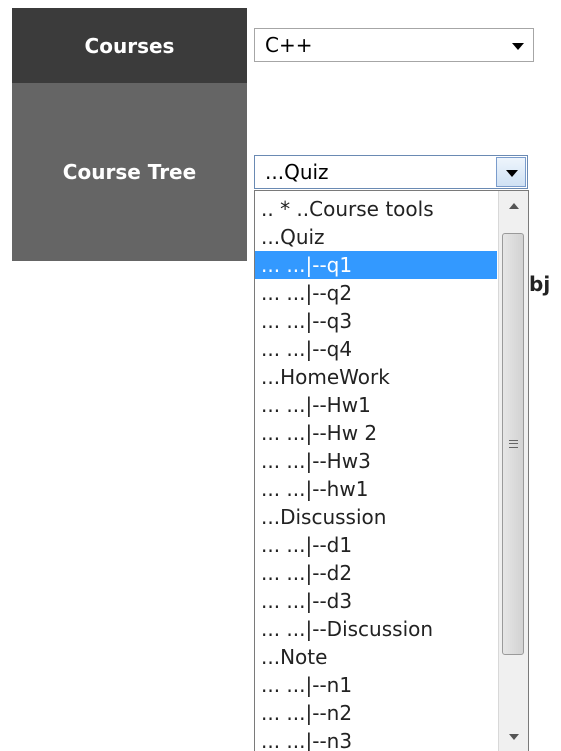 The height and width of the screenshot is (751, 561). I want to click on courses-select-value: C++, so click(289, 45).